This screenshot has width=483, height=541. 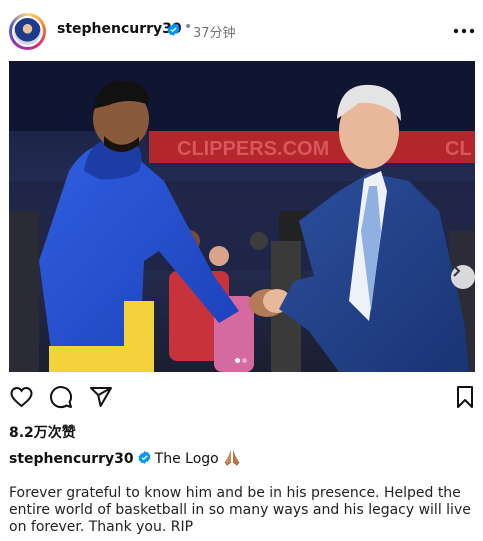 I want to click on post-timestamp: 37分钟, so click(x=214, y=31).